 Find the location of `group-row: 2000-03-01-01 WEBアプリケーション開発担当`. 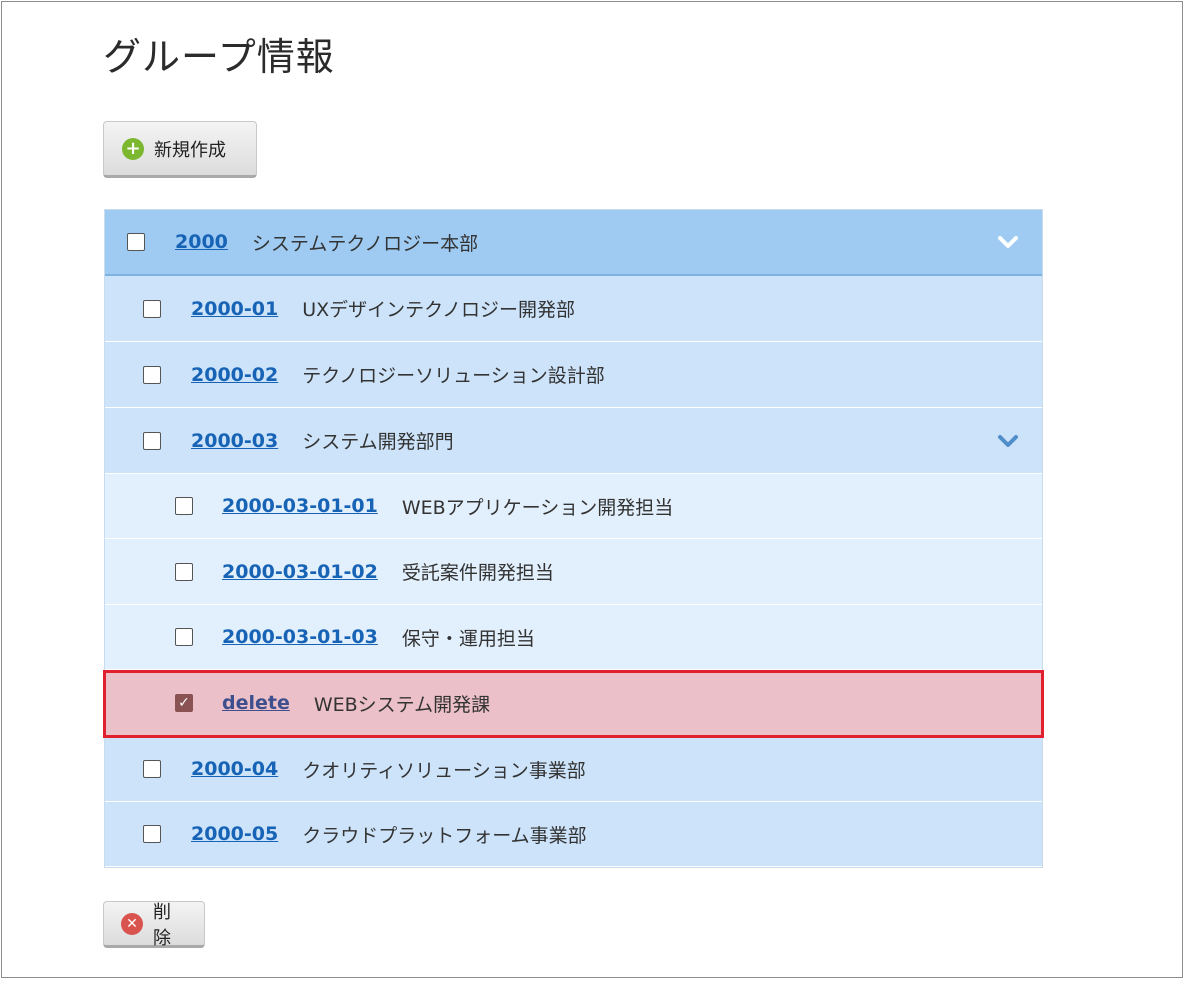

group-row: 2000-03-01-01 WEBアプリケーション開発担当 is located at coordinates (573, 506).